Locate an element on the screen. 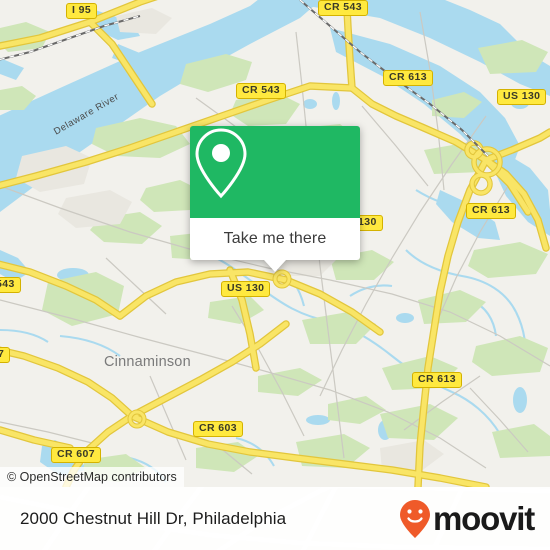 The height and width of the screenshot is (550, 550). road-shield: CR 603 is located at coordinates (218, 429).